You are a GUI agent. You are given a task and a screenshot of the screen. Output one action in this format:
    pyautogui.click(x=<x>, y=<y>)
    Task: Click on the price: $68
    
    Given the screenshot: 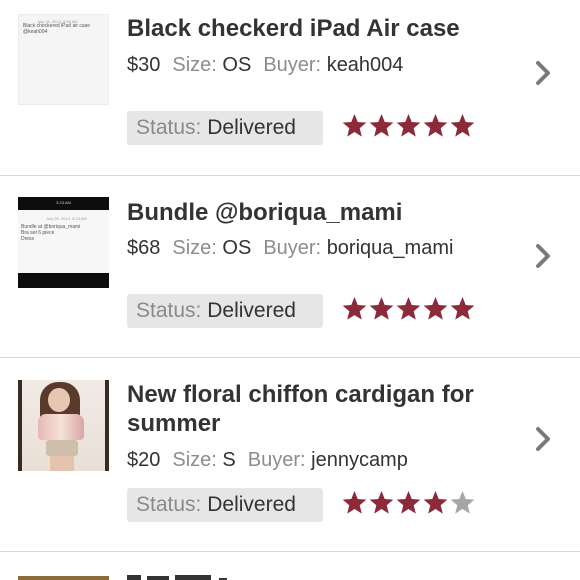 What is the action you would take?
    pyautogui.click(x=144, y=248)
    